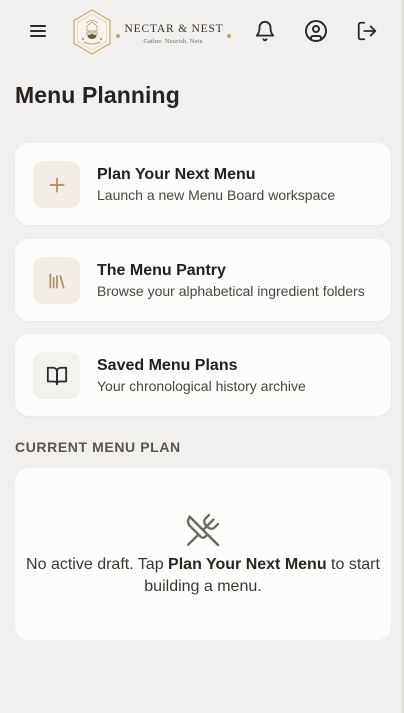 This screenshot has height=713, width=404. Describe the element at coordinates (176, 174) in the screenshot. I see `card-title: Plan Your Next Menu` at that location.